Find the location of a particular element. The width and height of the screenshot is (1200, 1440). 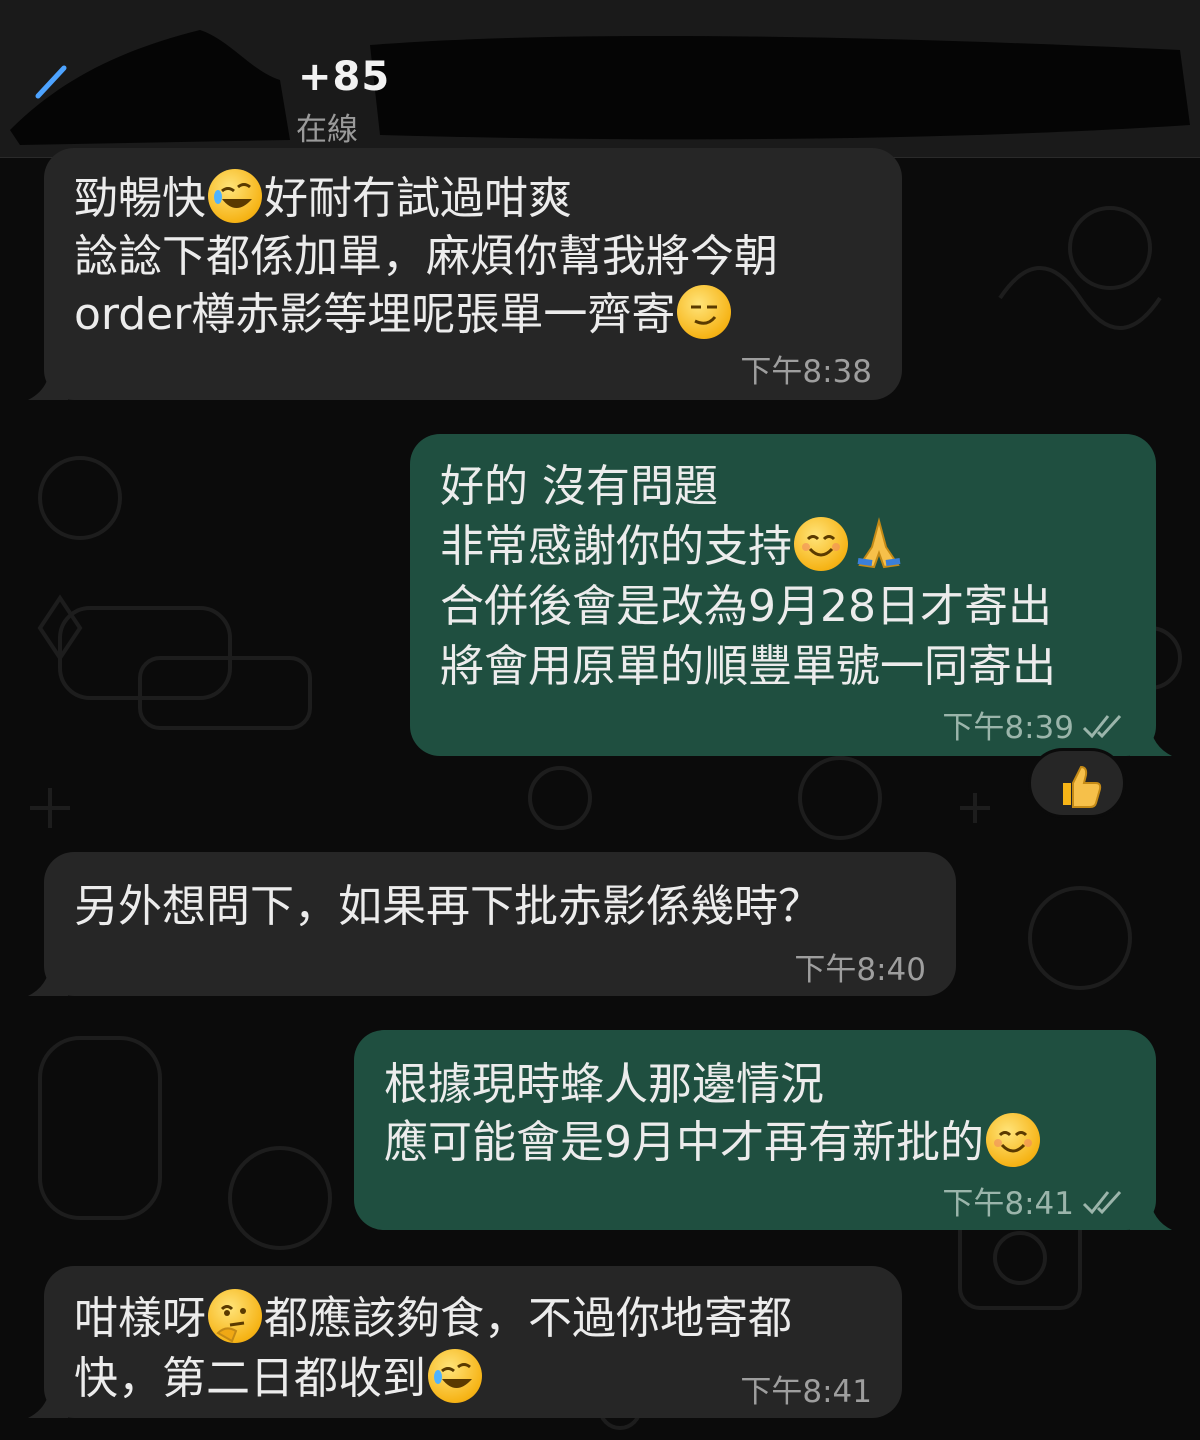

message-text-line: 合併後會是改為9月28日才寄出 is located at coordinates (746, 606).